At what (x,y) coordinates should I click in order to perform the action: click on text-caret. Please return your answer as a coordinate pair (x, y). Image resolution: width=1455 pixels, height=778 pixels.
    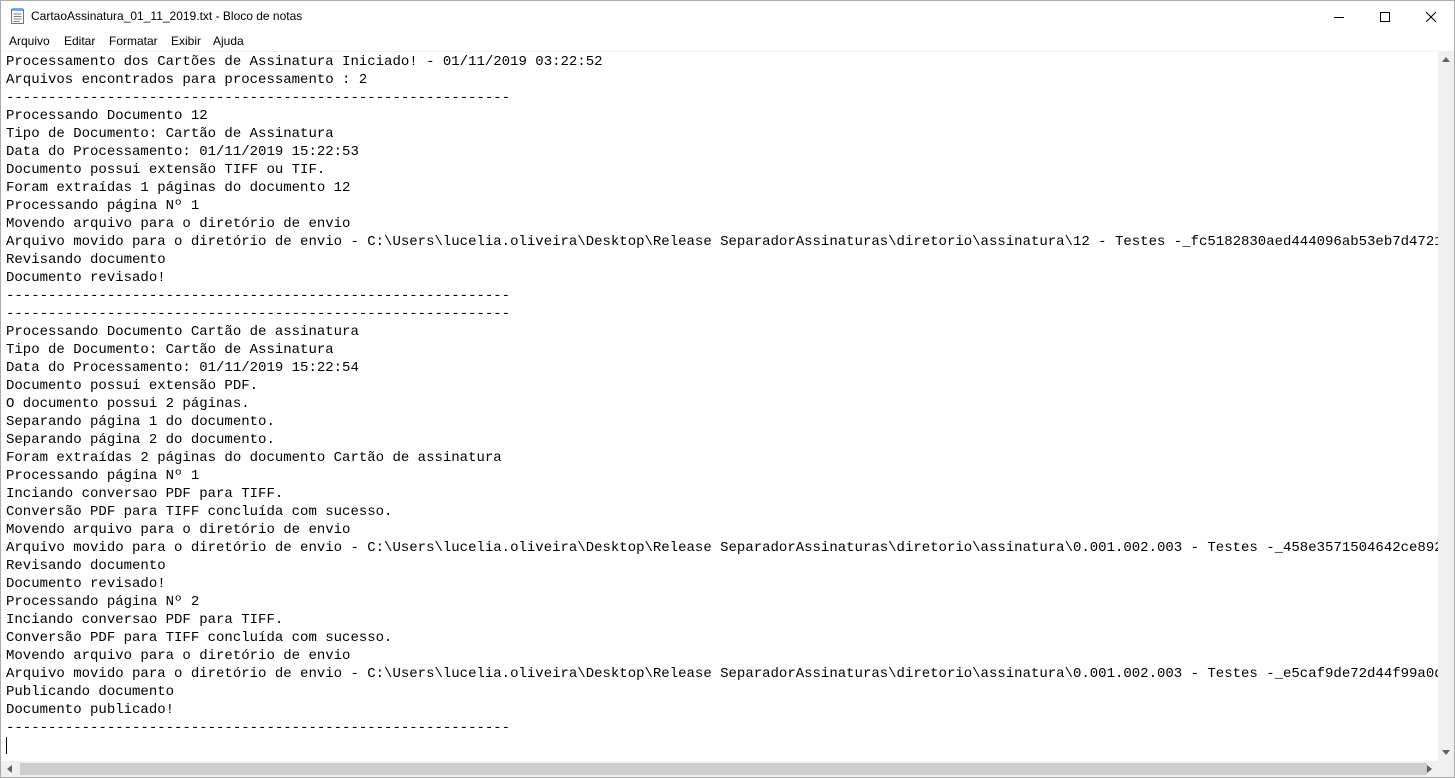
    Looking at the image, I should click on (6, 745).